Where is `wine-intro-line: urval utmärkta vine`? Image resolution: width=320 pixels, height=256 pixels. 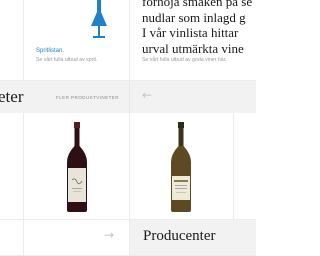
wine-intro-line: urval utmärkta vine is located at coordinates (193, 48).